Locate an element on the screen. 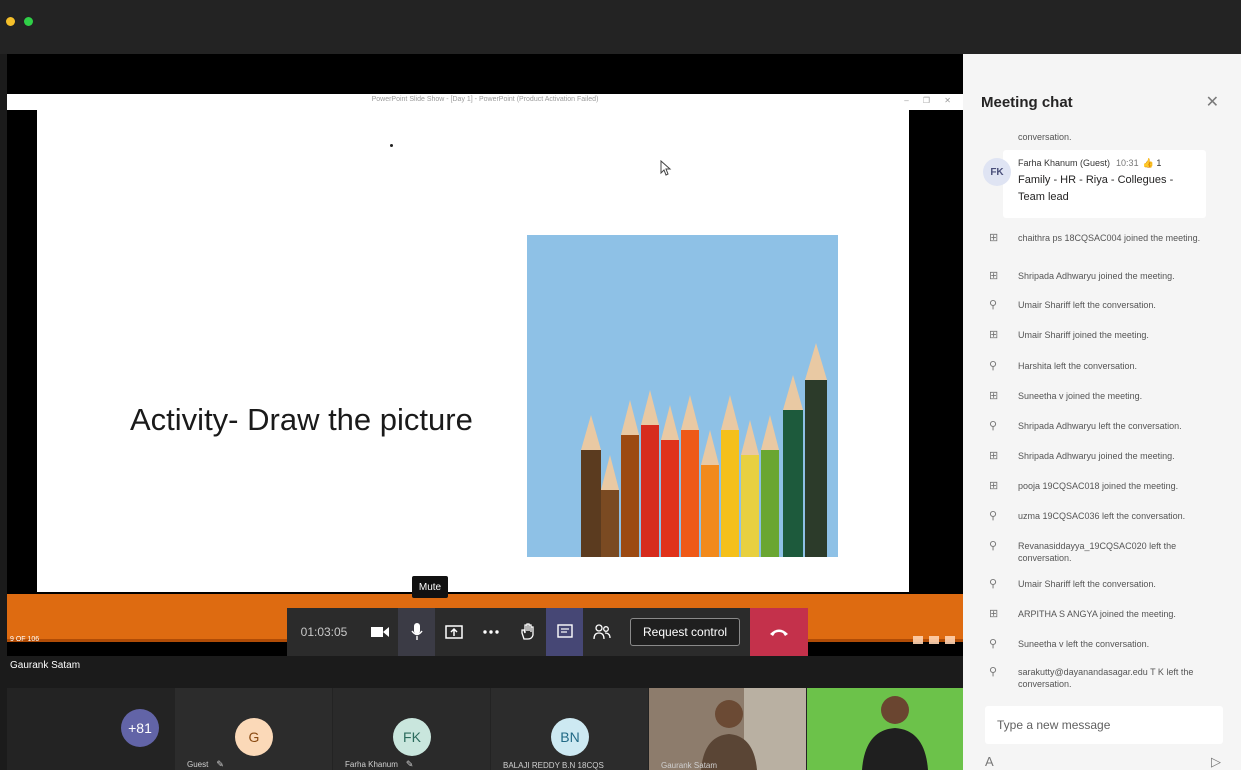  participants-button is located at coordinates (601, 632).